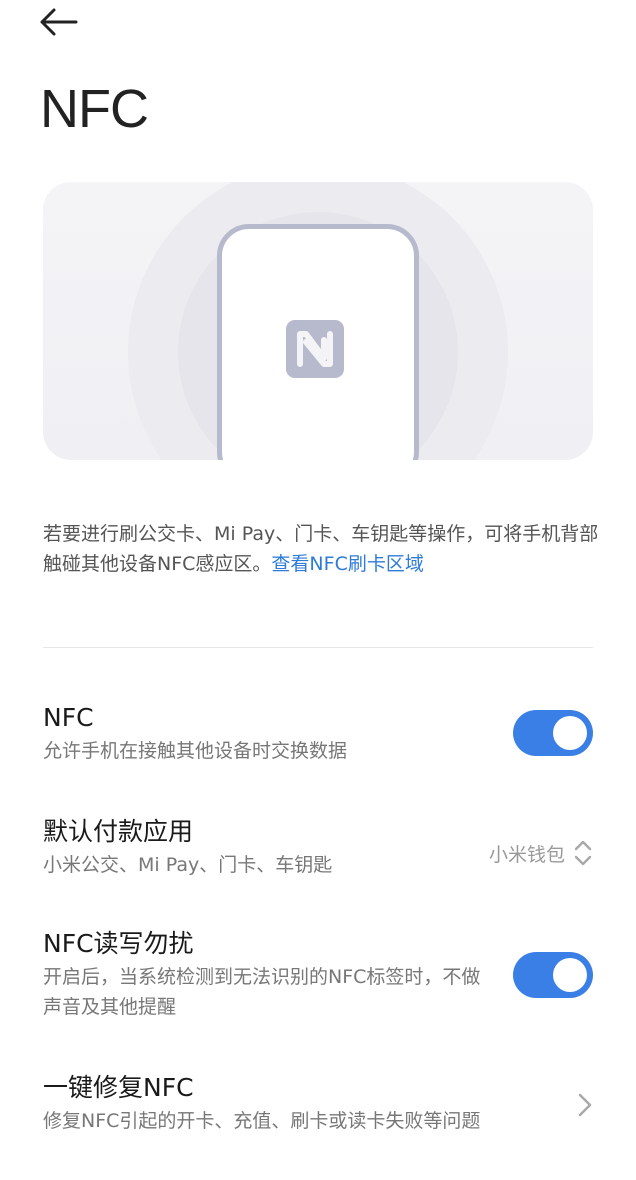 The image size is (636, 1180). I want to click on chevron-up-down-icon, so click(583, 853).